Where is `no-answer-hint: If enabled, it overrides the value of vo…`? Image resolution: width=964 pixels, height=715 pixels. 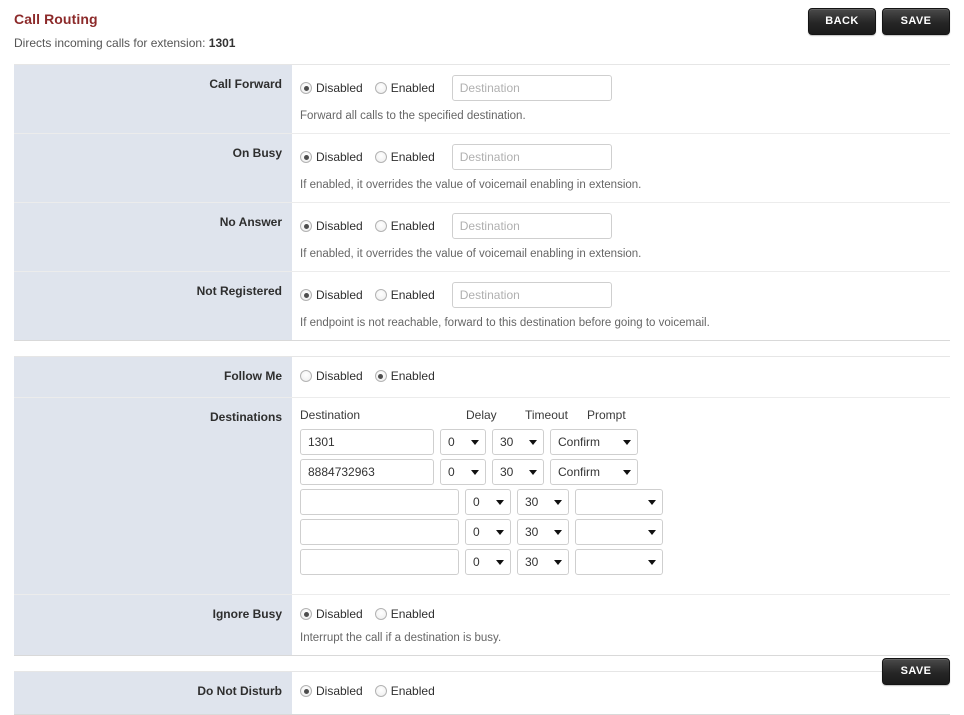
no-answer-hint: If enabled, it overrides the value of vo… is located at coordinates (471, 254).